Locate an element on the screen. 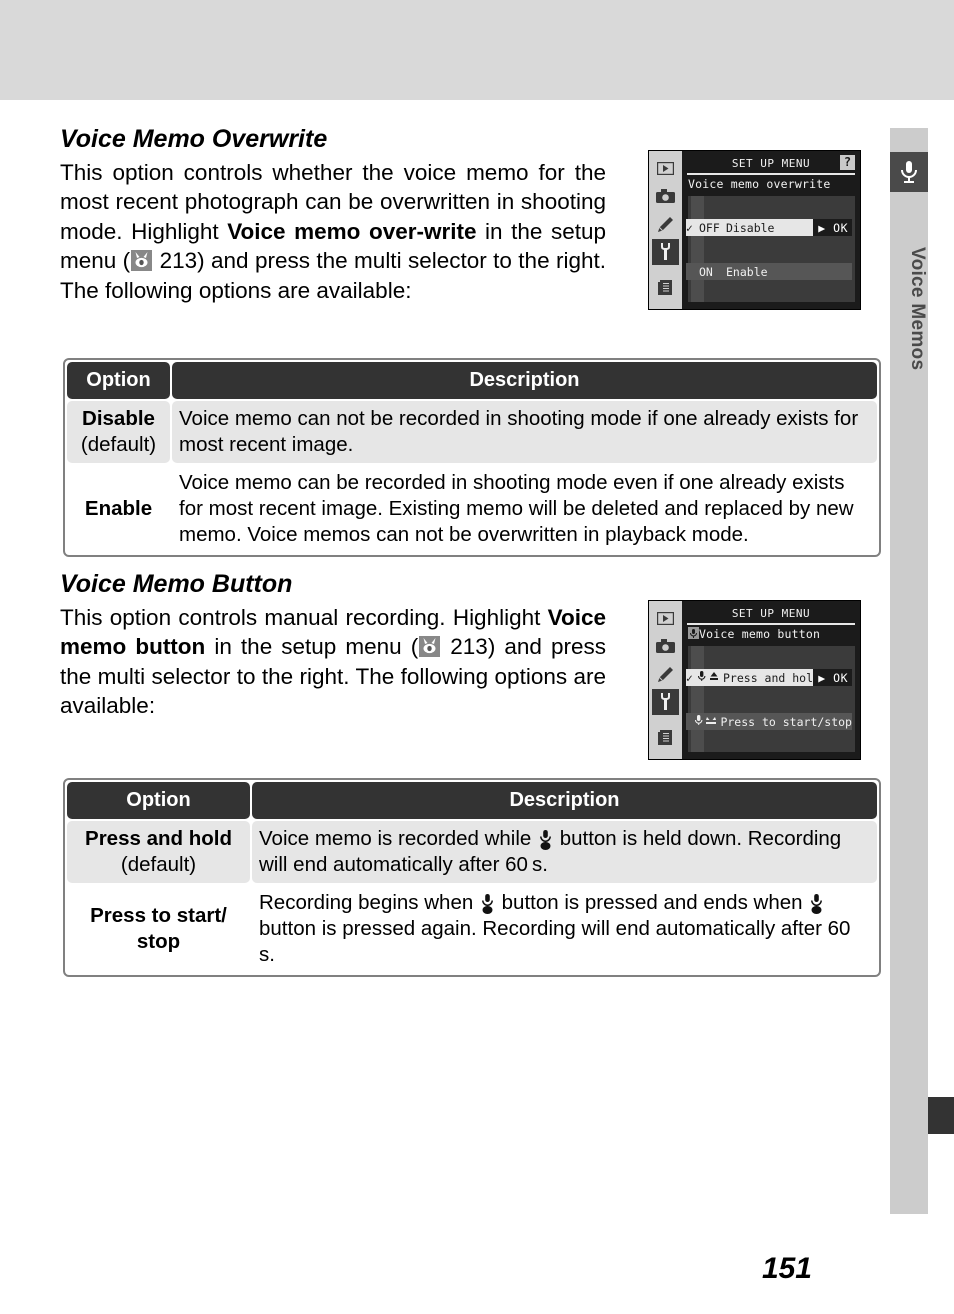  mic-toggle-icon is located at coordinates (707, 722).